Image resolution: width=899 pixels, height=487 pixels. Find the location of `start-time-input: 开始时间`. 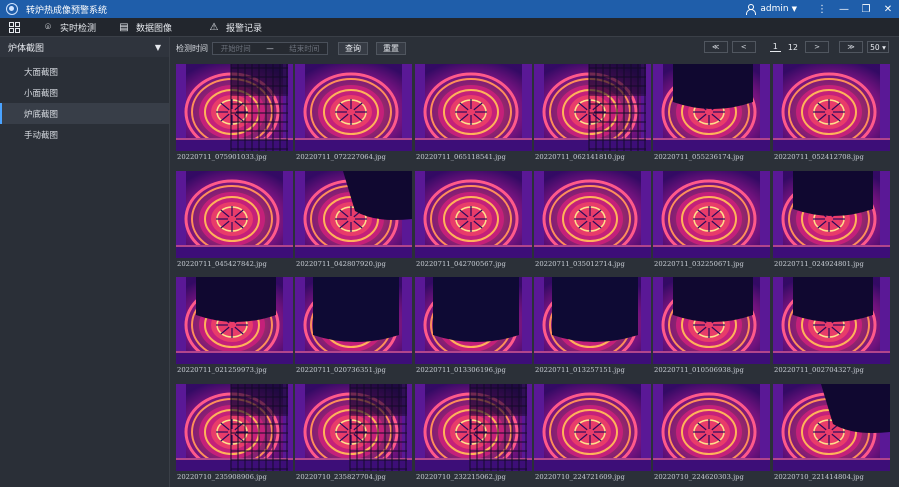

start-time-input: 开始时间 is located at coordinates (236, 48).